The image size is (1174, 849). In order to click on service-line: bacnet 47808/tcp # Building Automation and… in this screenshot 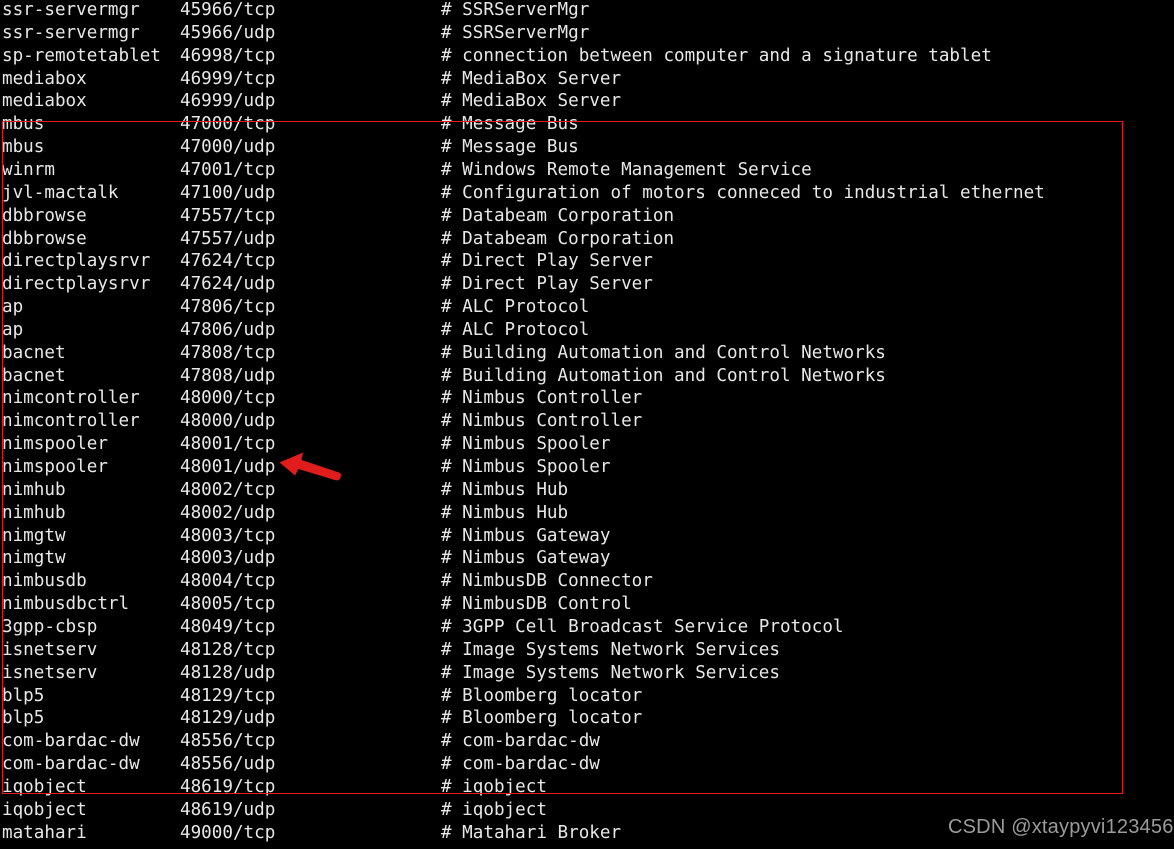, I will do `click(587, 353)`.